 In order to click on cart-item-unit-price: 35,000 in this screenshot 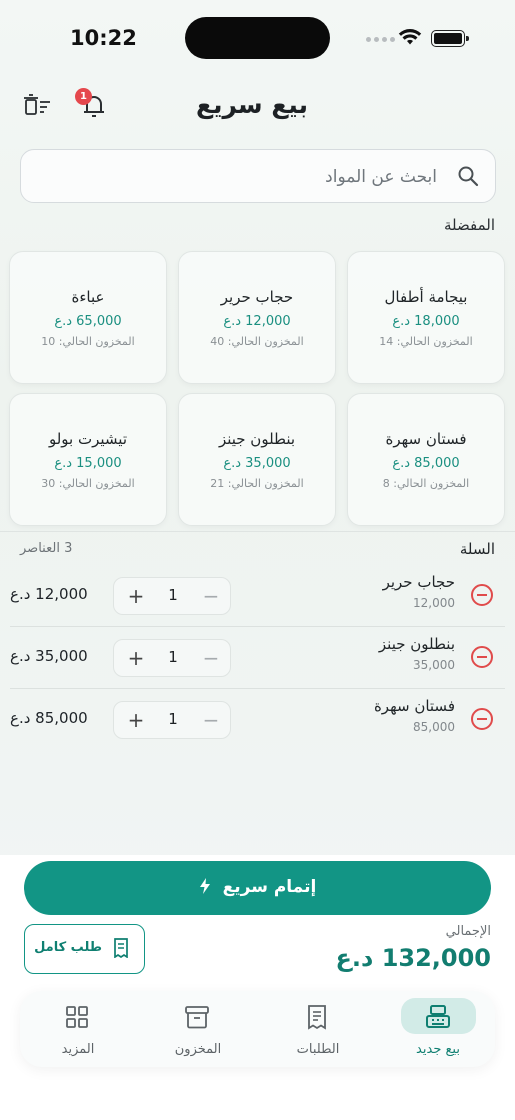, I will do `click(434, 665)`.